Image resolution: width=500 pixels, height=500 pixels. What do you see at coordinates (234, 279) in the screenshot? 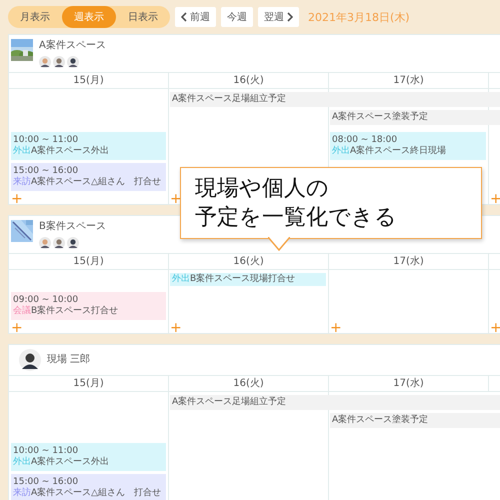
I see `event-title: 外出B案件スペース現場打合せ` at bounding box center [234, 279].